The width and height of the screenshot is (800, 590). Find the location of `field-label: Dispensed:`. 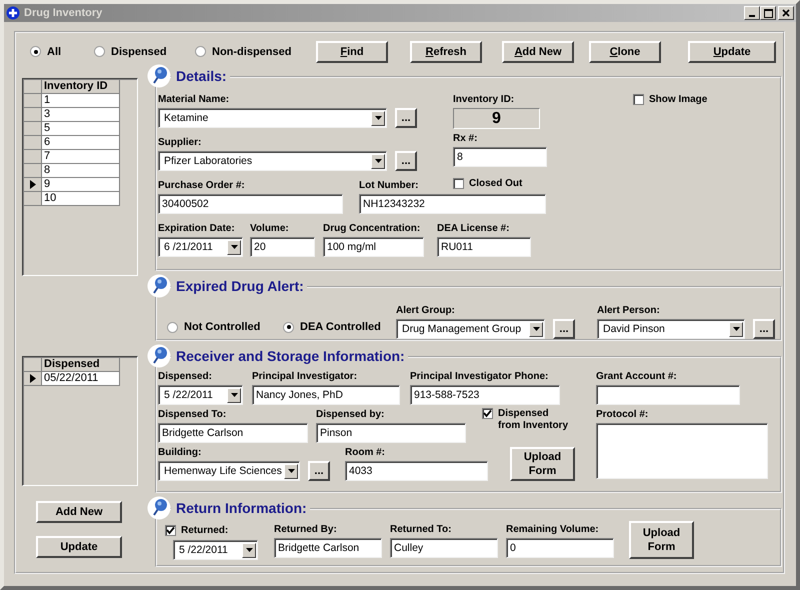

field-label: Dispensed: is located at coordinates (185, 376).